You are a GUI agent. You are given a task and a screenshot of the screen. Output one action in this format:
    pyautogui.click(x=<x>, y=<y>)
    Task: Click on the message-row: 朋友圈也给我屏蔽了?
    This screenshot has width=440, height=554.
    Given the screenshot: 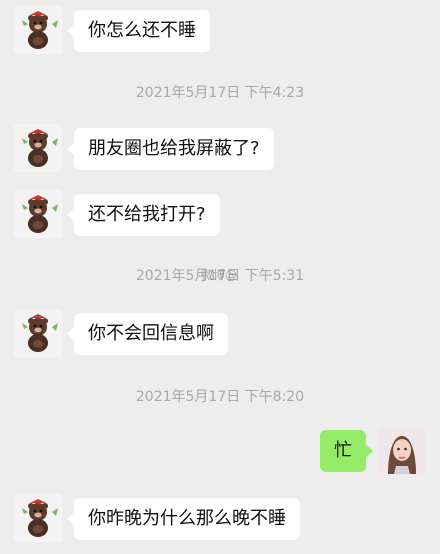 What is the action you would take?
    pyautogui.click(x=150, y=148)
    